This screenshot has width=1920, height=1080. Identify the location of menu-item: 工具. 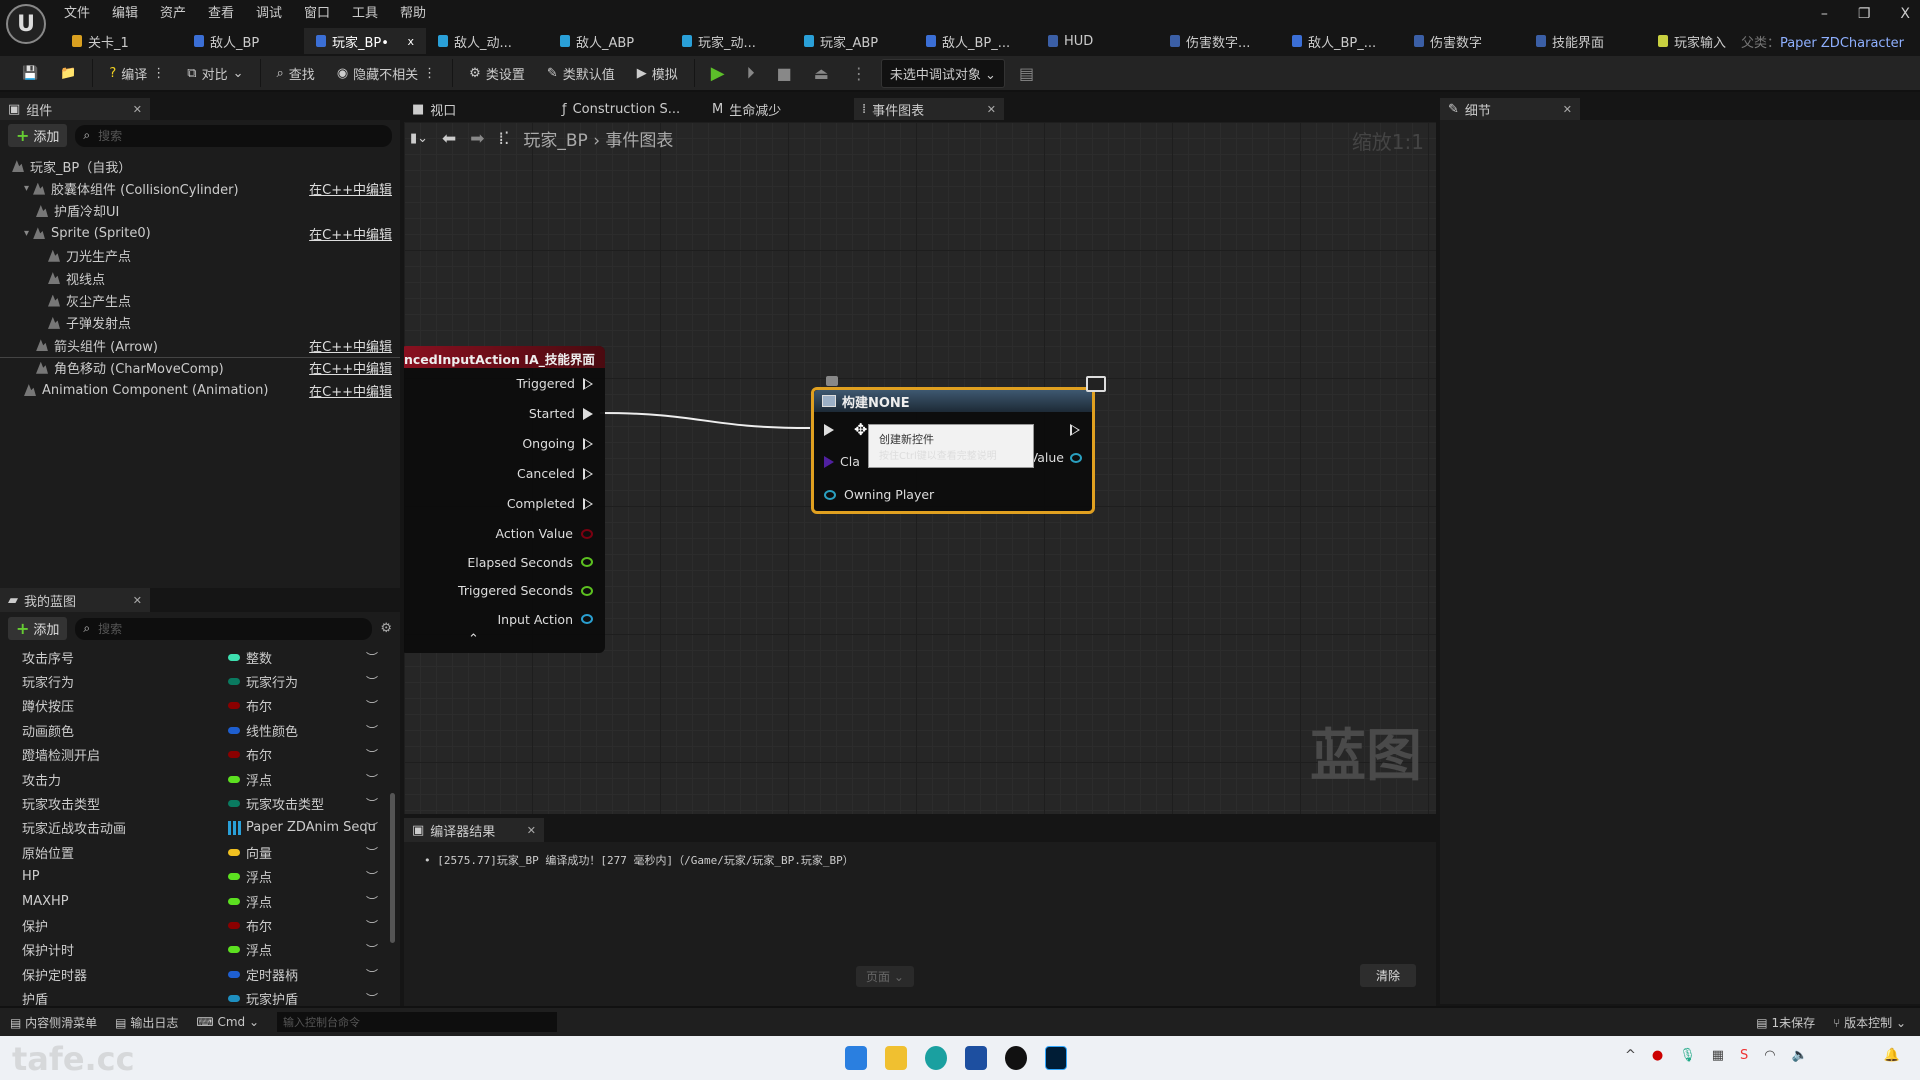
(376, 11).